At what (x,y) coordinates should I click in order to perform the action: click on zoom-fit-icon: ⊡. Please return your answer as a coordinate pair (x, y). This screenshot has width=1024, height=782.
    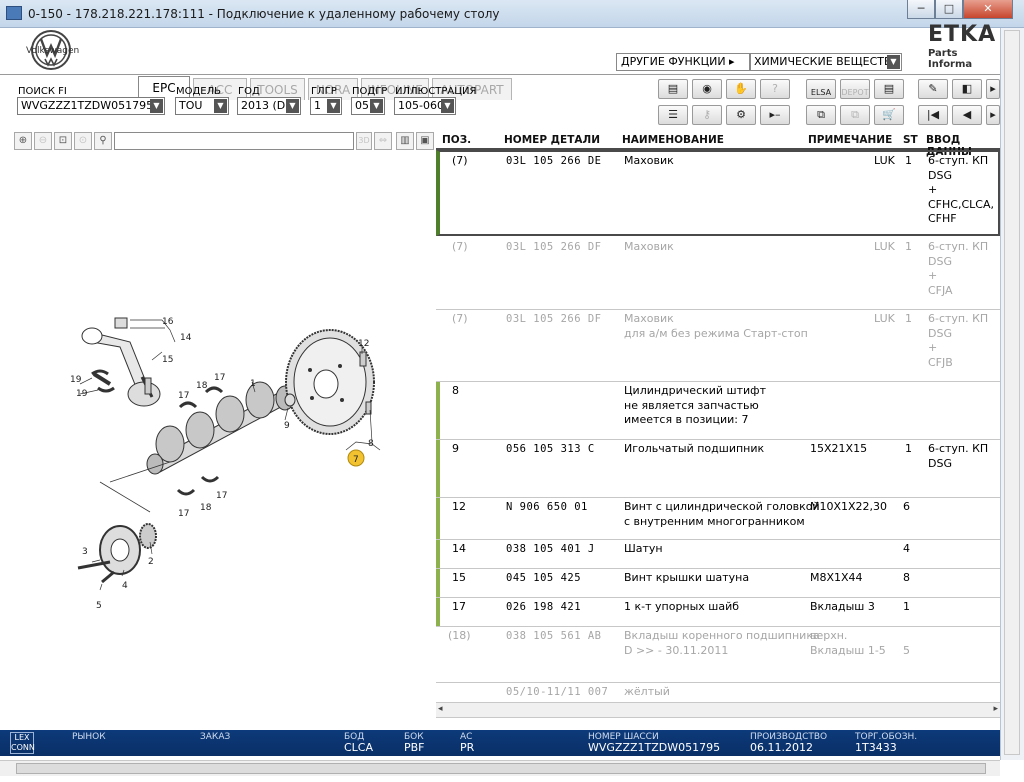
    Looking at the image, I should click on (63, 141).